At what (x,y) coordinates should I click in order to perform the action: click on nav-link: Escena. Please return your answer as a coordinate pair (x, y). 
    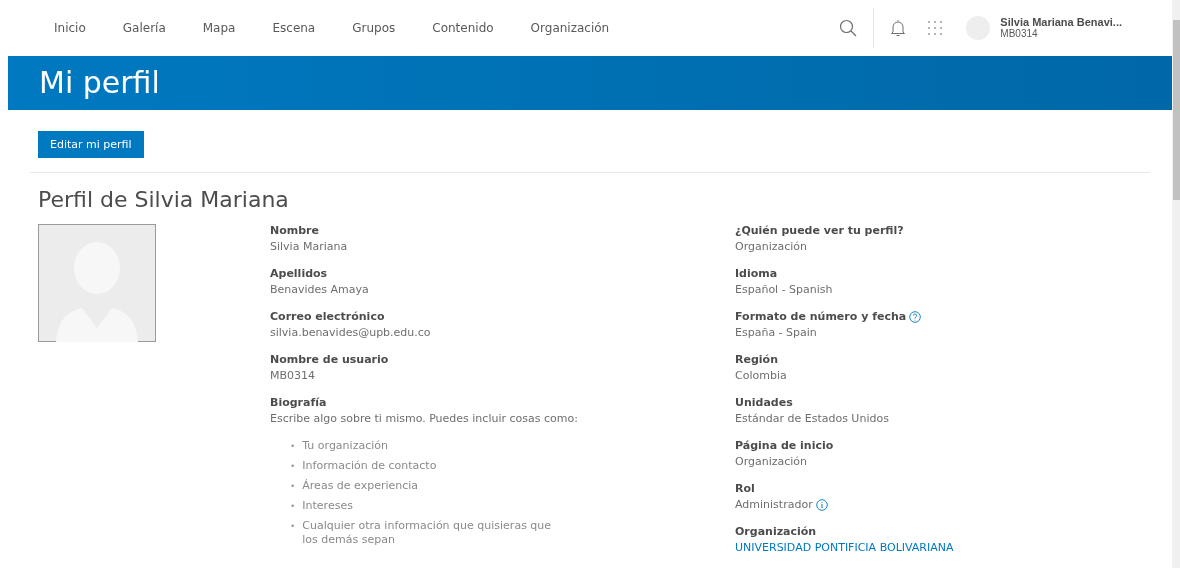
    Looking at the image, I should click on (294, 28).